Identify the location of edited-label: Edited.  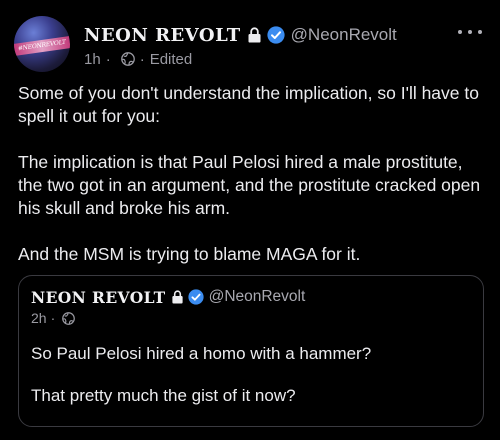
(171, 59).